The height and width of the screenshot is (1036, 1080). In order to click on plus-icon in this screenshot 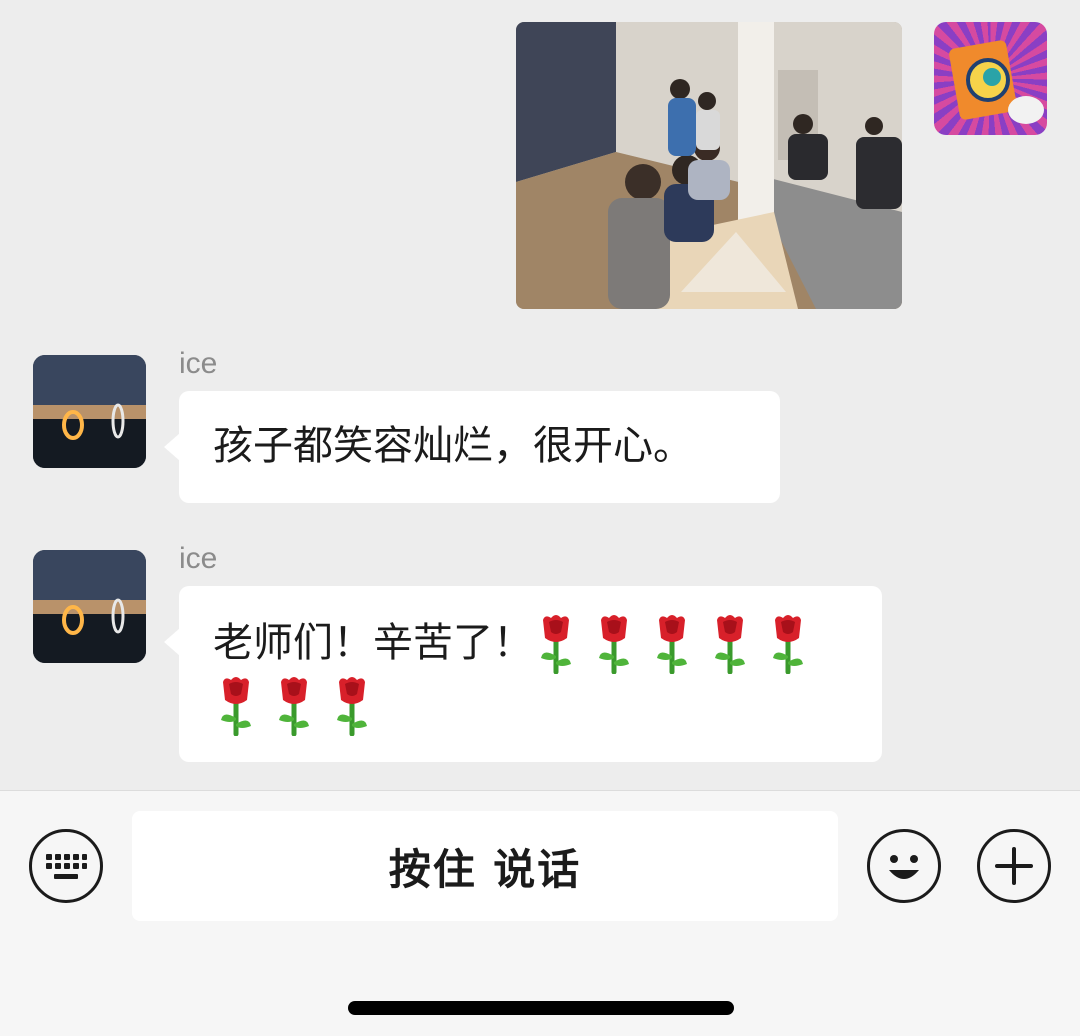, I will do `click(1014, 866)`.